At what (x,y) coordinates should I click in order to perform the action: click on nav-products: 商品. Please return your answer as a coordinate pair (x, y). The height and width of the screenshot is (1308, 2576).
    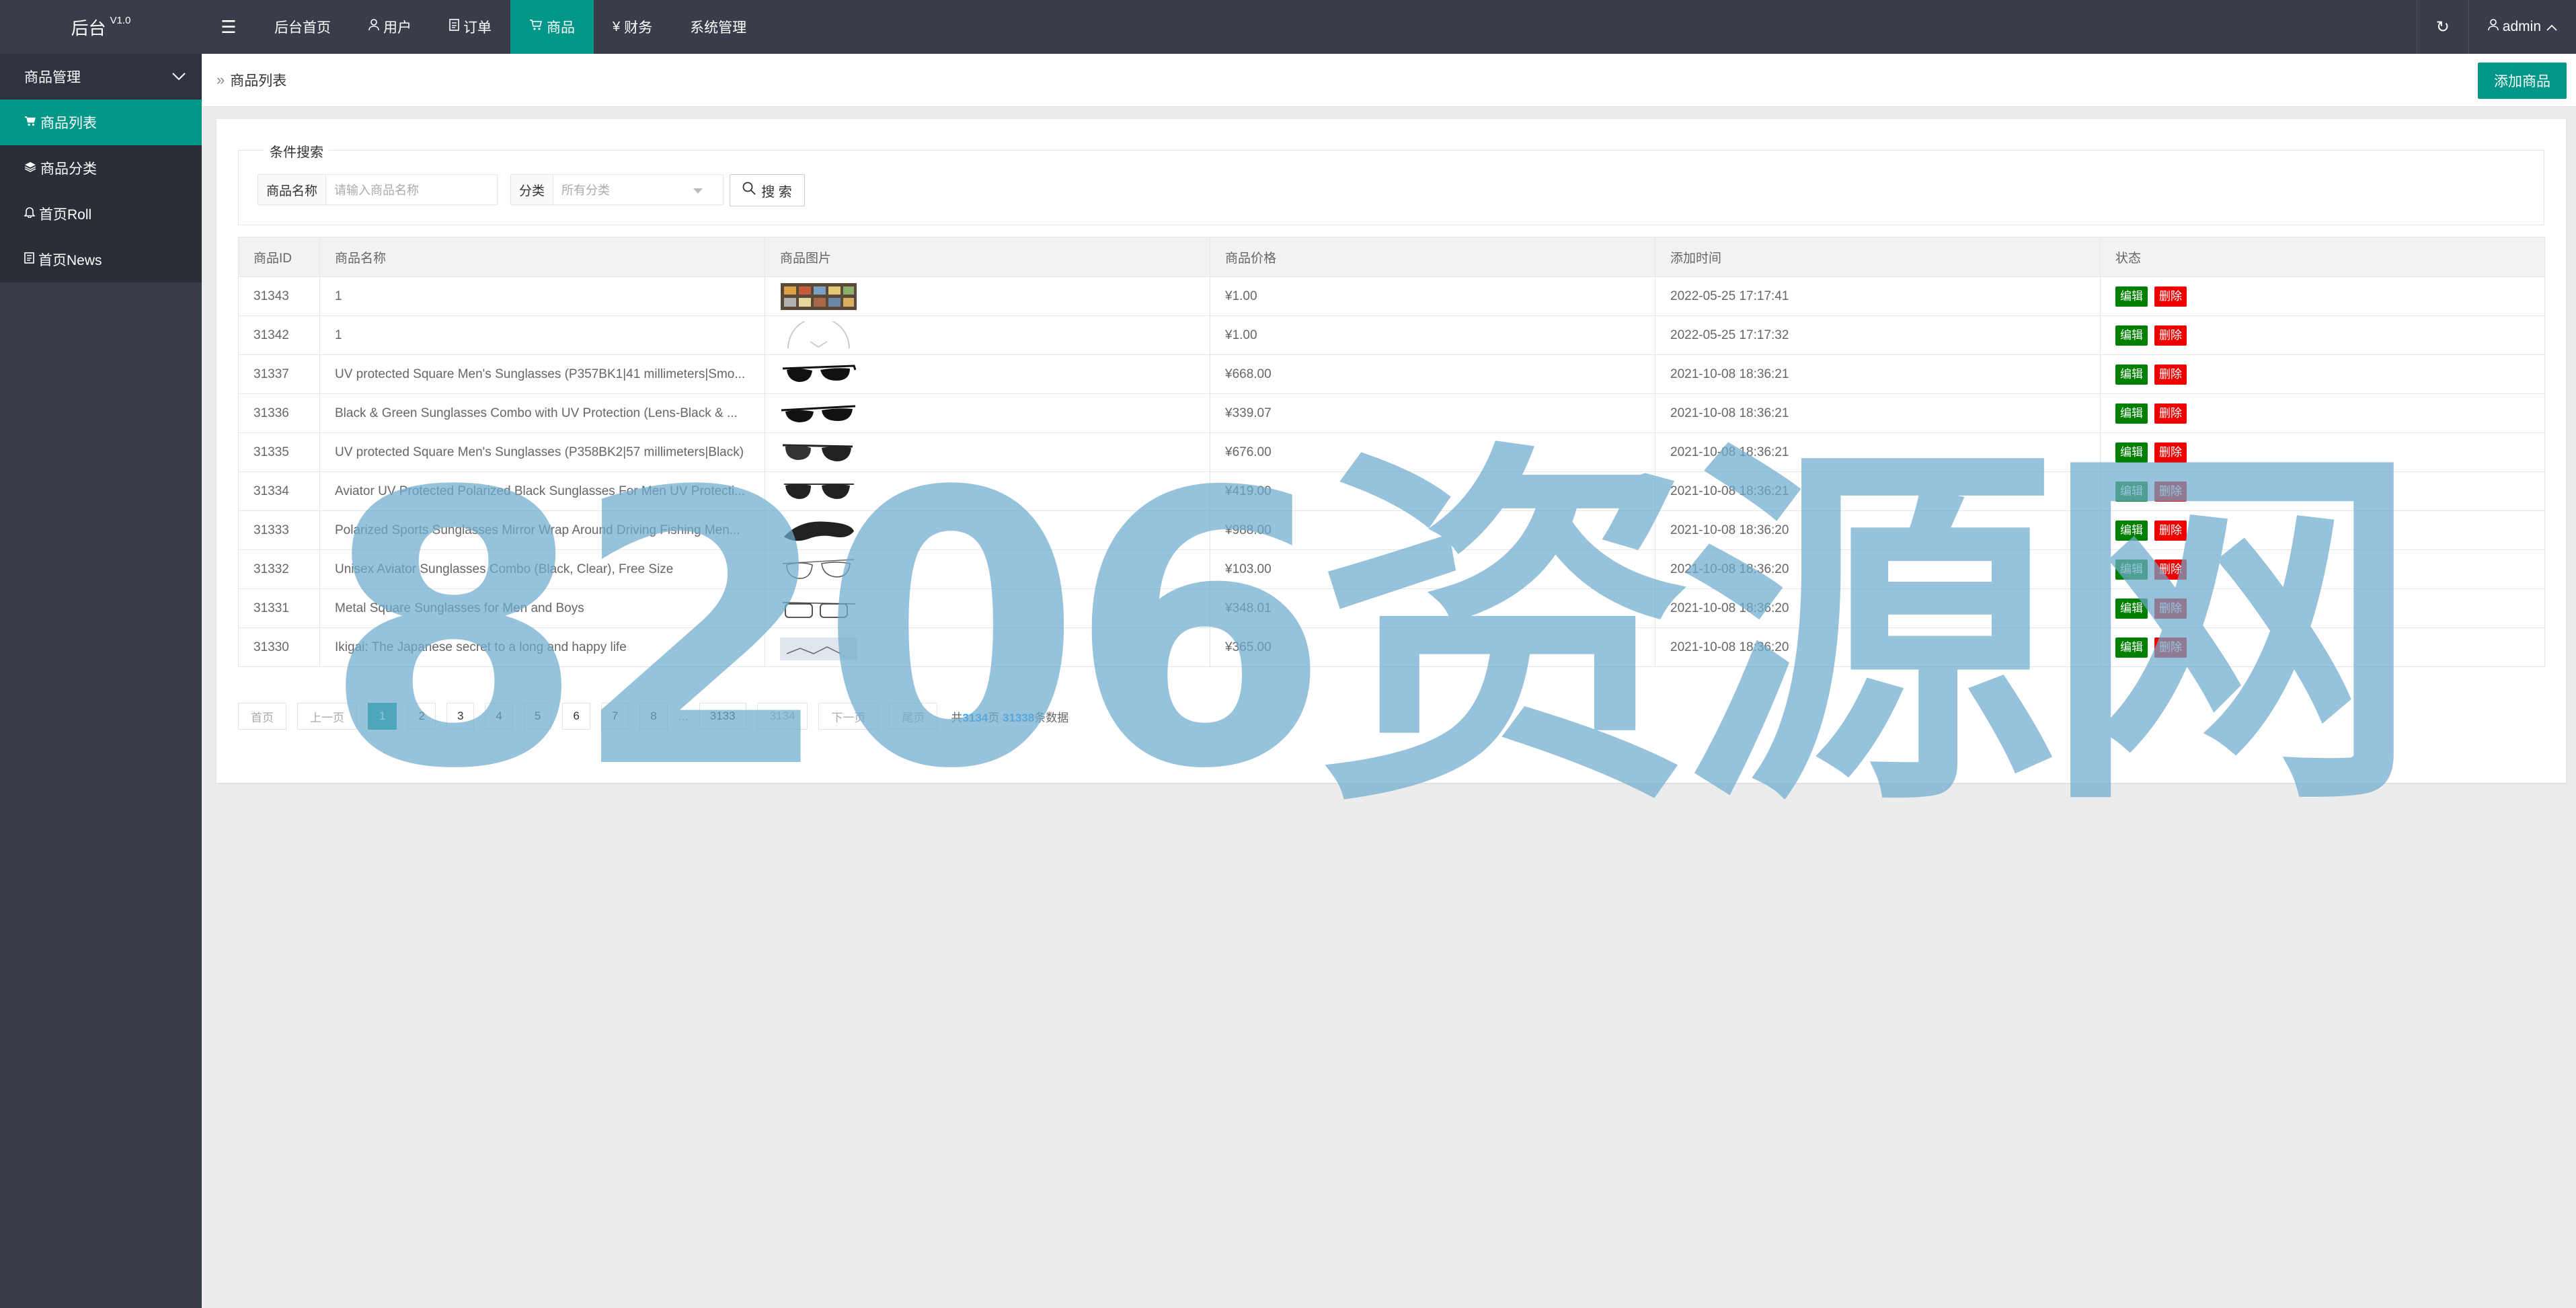
    Looking at the image, I should click on (552, 27).